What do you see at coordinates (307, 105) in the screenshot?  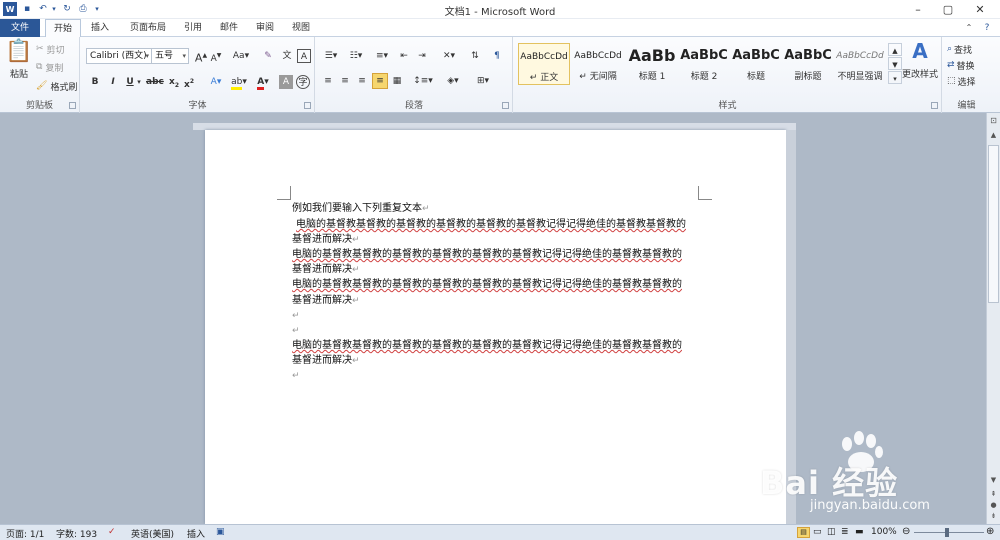 I see `font-launcher-icon` at bounding box center [307, 105].